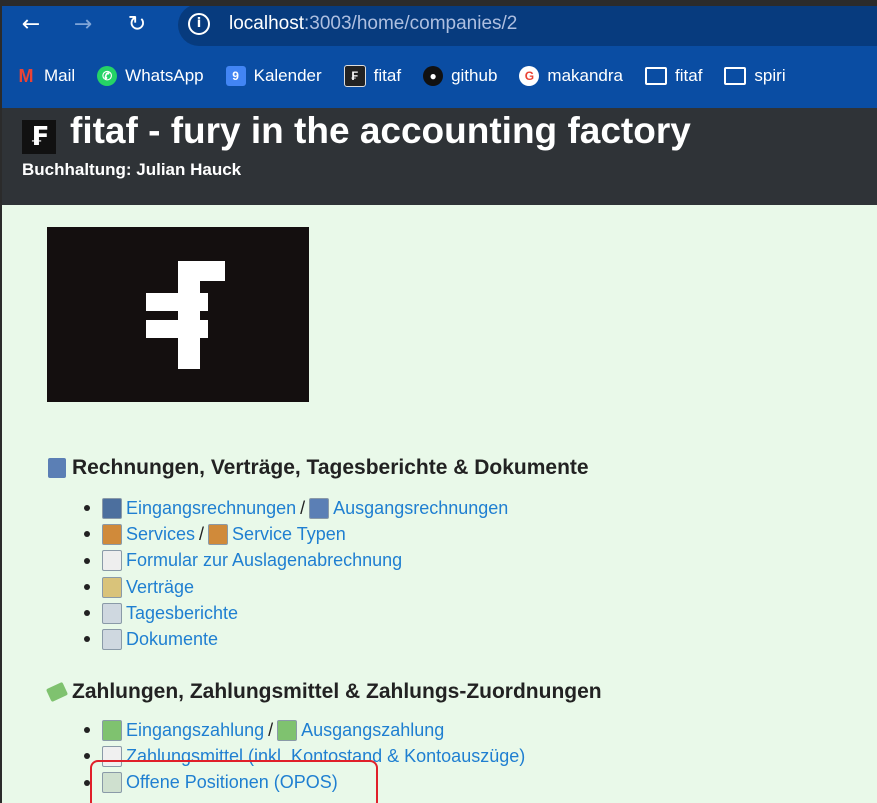  What do you see at coordinates (295, 587) in the screenshot?
I see `list-item: Verträge` at bounding box center [295, 587].